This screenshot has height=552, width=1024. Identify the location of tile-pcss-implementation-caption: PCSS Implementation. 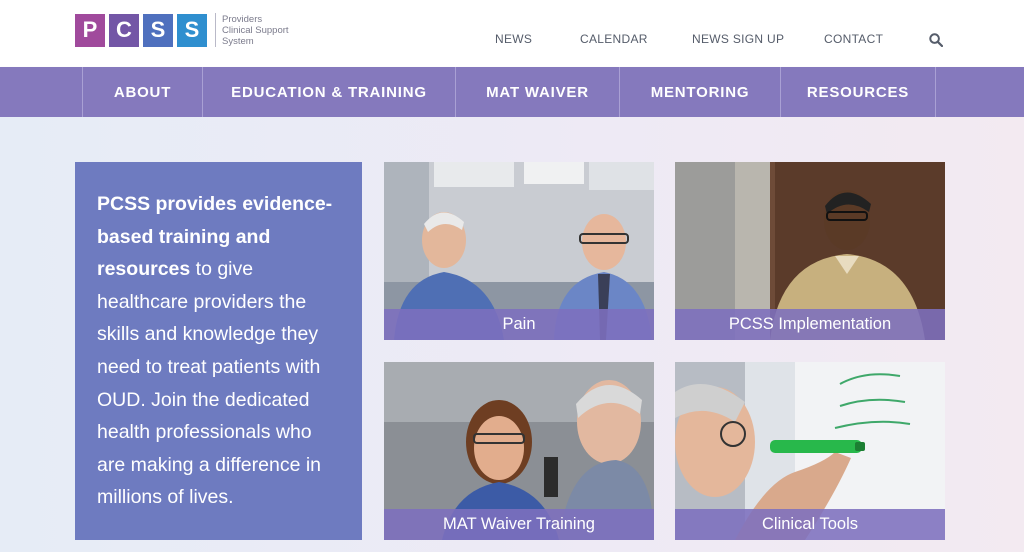
(810, 324).